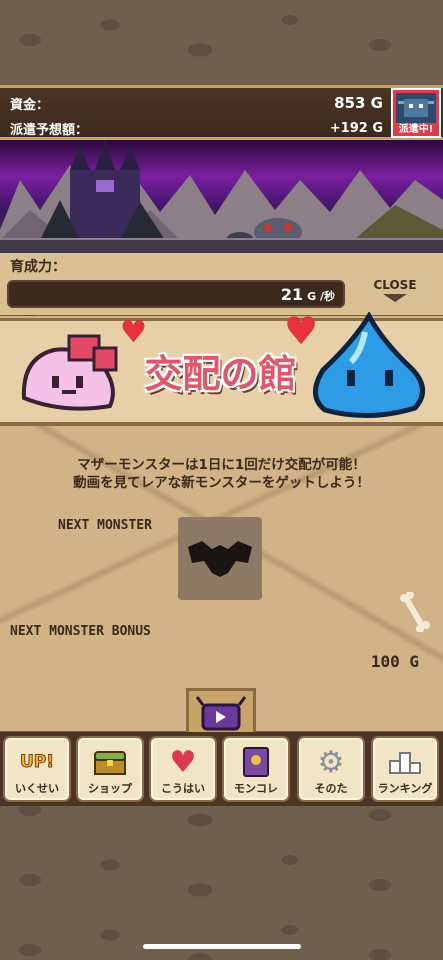 The image size is (443, 960). I want to click on bone-icon, so click(414, 612).